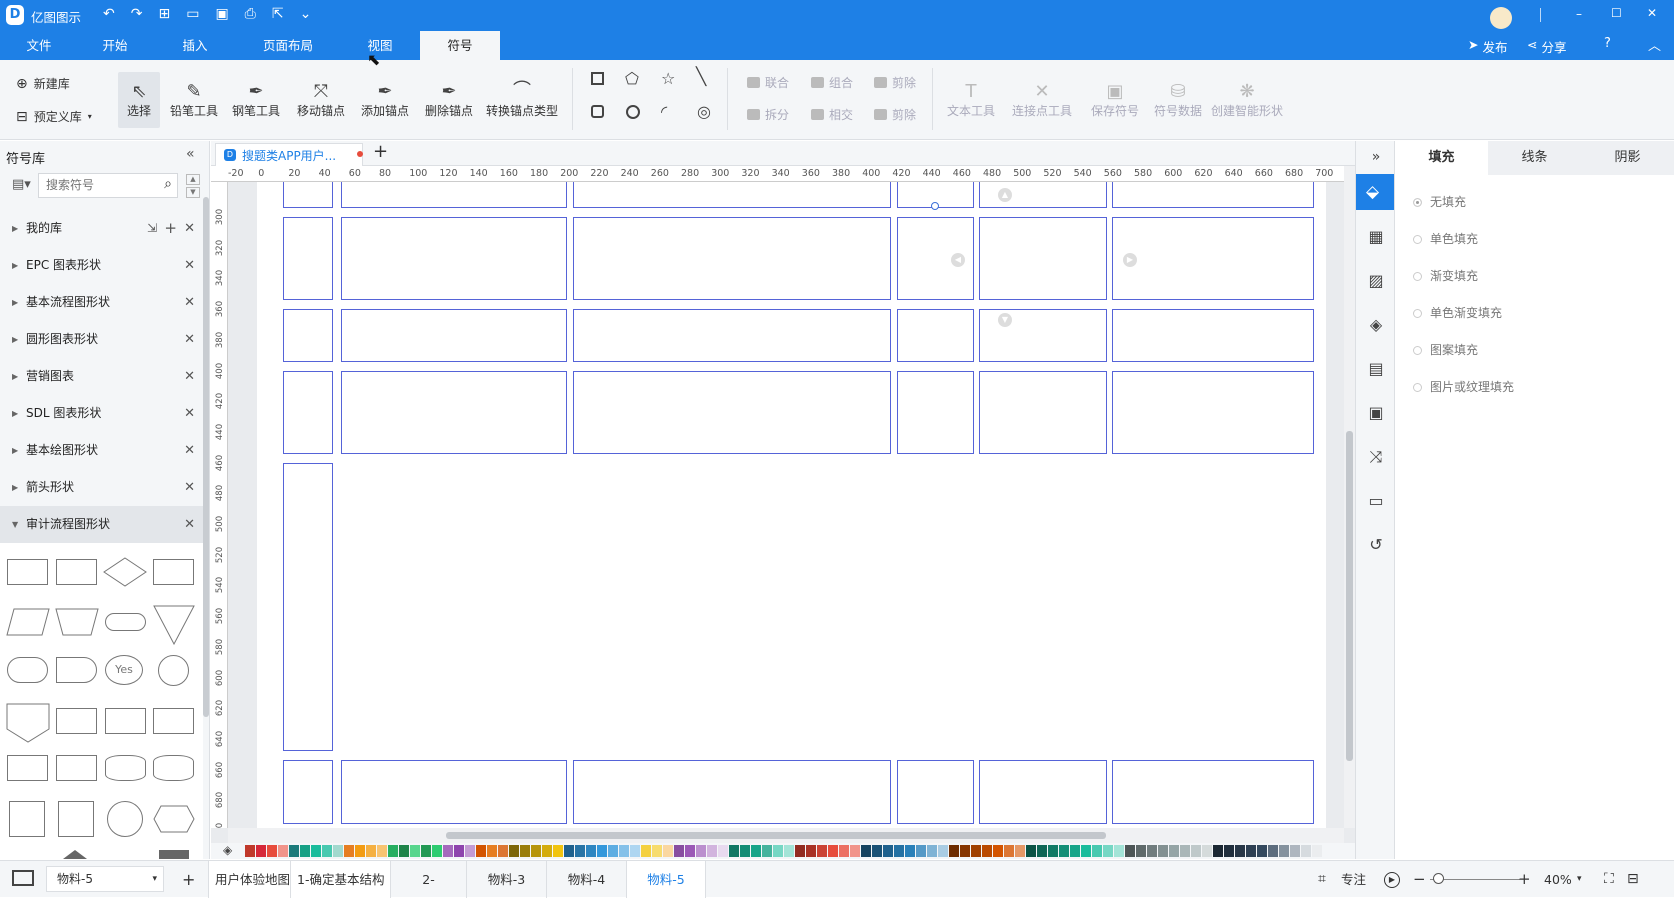 The height and width of the screenshot is (898, 1674). What do you see at coordinates (1349, 596) in the screenshot?
I see `vertical-scroll-thumb` at bounding box center [1349, 596].